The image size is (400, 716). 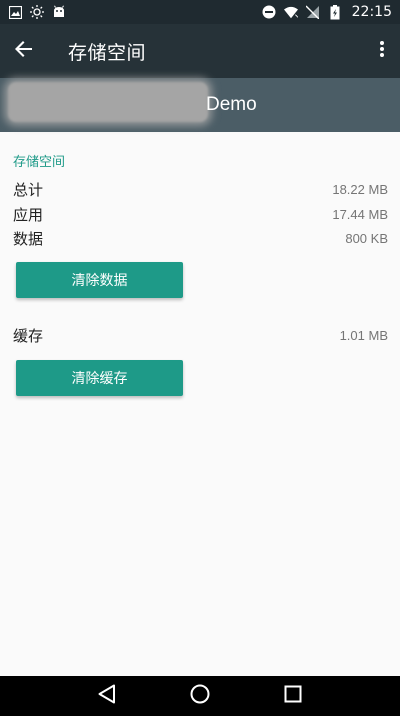 What do you see at coordinates (200, 12) in the screenshot?
I see `status-bar: 22:15` at bounding box center [200, 12].